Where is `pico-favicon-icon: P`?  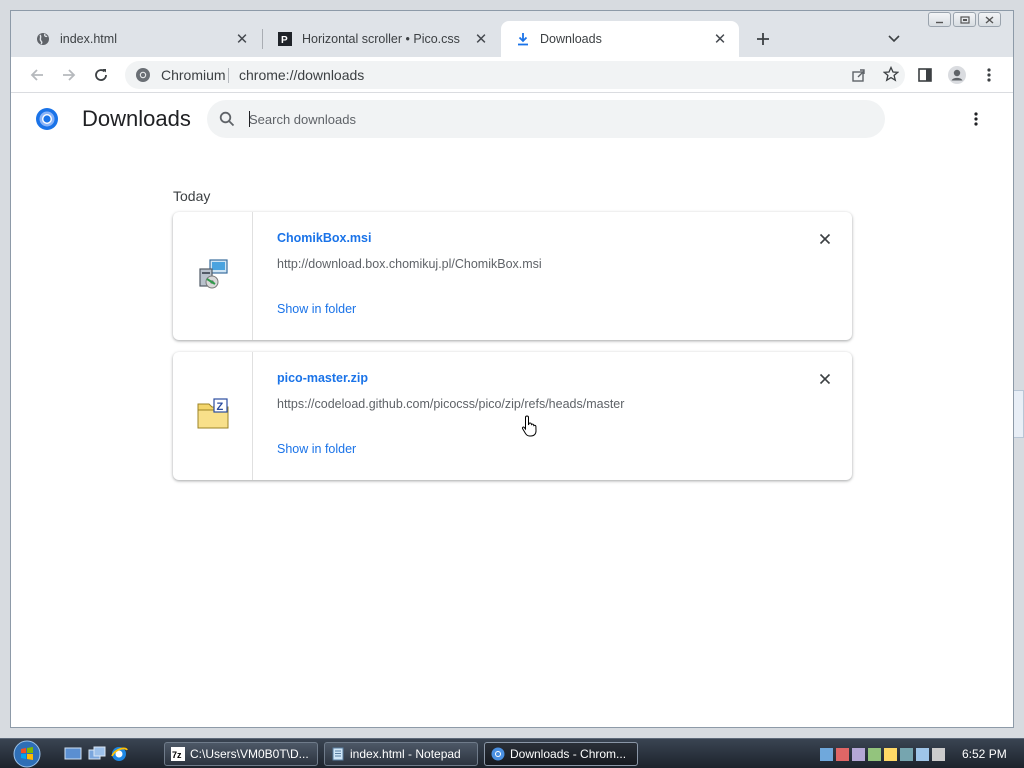
pico-favicon-icon: P is located at coordinates (285, 39).